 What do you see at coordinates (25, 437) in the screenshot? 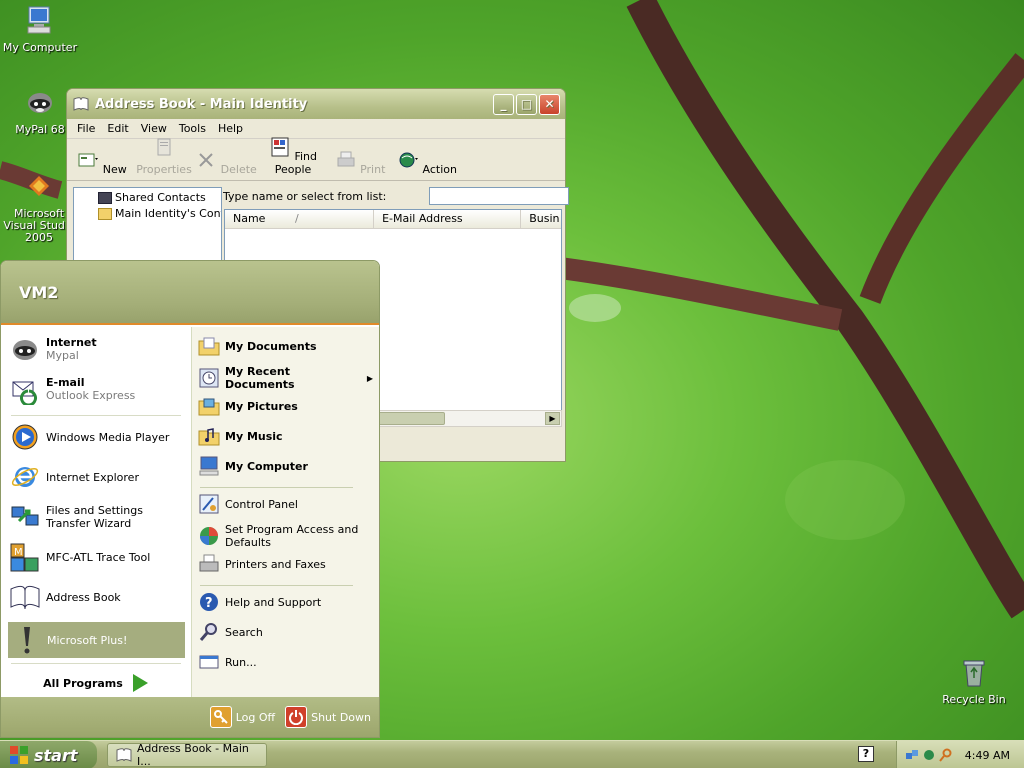
I see `media-player-icon` at bounding box center [25, 437].